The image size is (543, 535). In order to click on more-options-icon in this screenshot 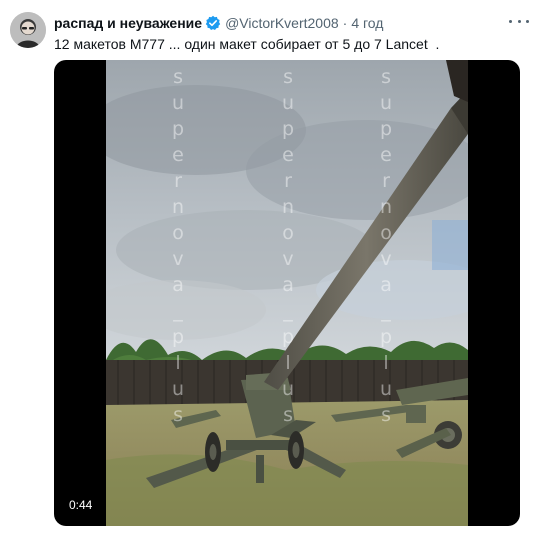, I will do `click(519, 21)`.